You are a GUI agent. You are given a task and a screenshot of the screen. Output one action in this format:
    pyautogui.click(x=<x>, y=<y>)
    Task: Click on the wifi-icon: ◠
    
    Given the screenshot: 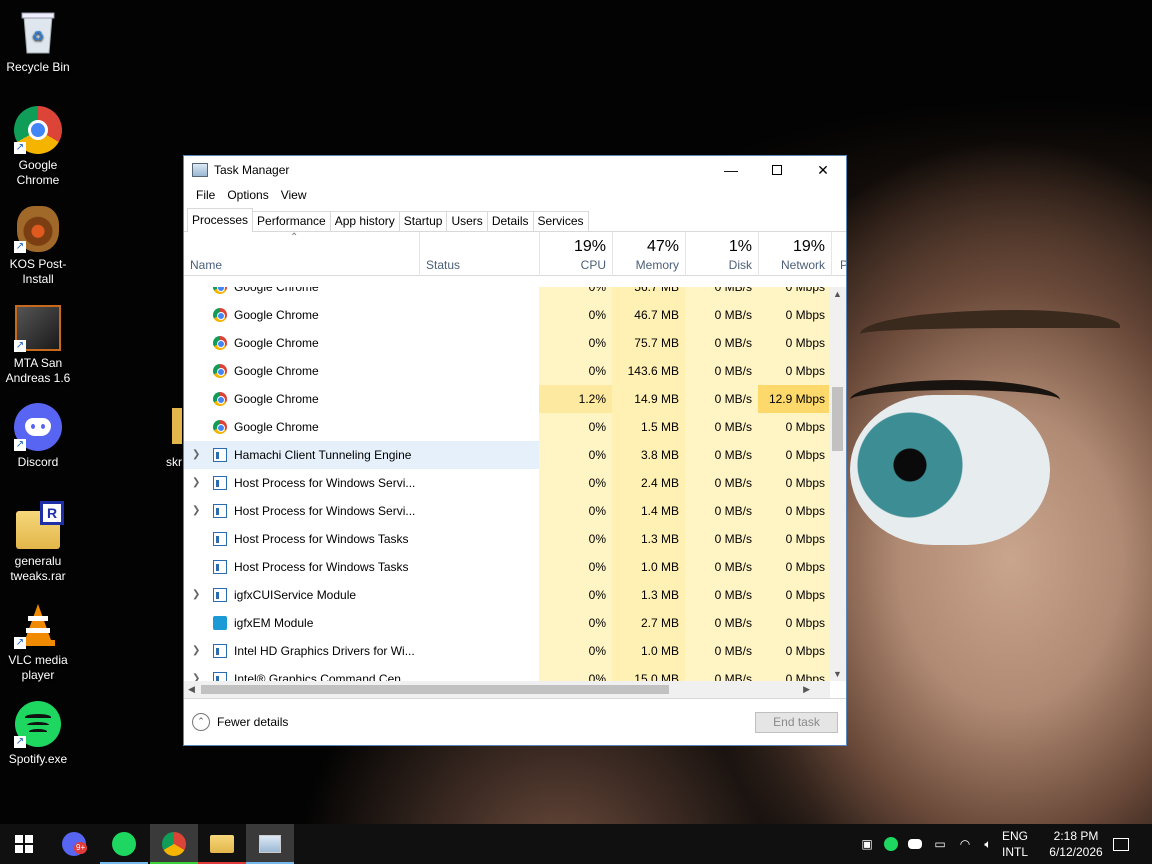 What is the action you would take?
    pyautogui.click(x=965, y=844)
    